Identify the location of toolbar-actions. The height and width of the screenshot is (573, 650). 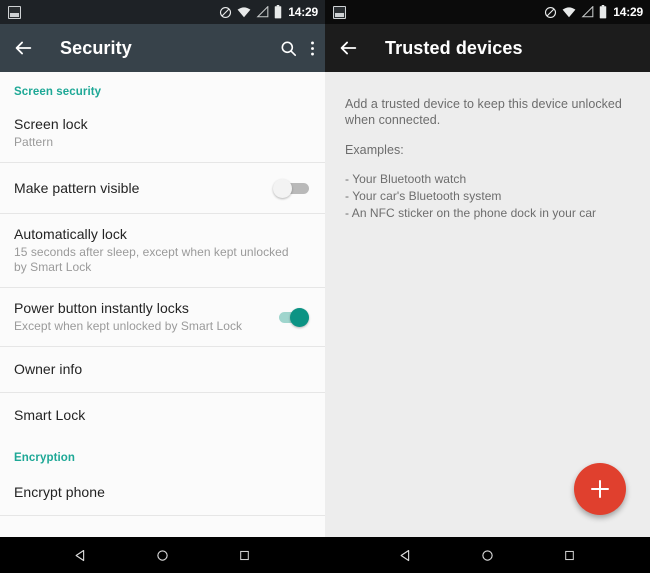
(297, 48).